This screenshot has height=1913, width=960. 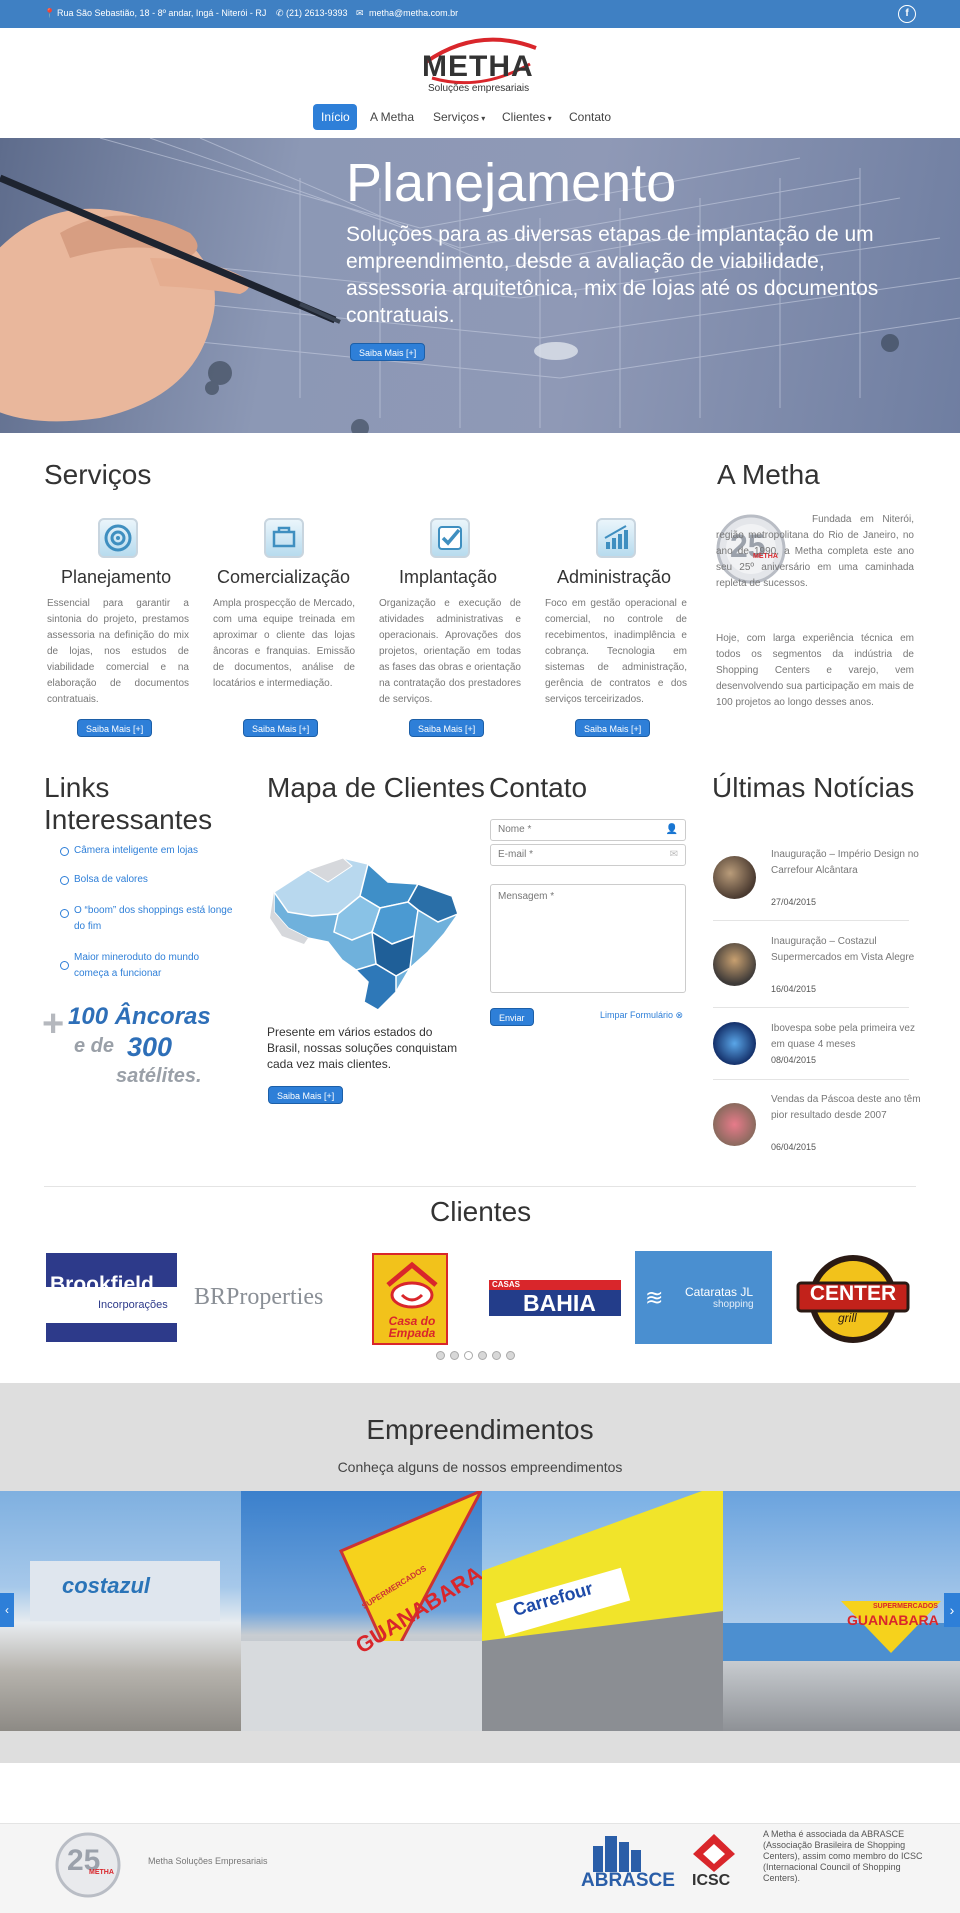 What do you see at coordinates (516, 854) in the screenshot?
I see `email-placeholder: E-mail *` at bounding box center [516, 854].